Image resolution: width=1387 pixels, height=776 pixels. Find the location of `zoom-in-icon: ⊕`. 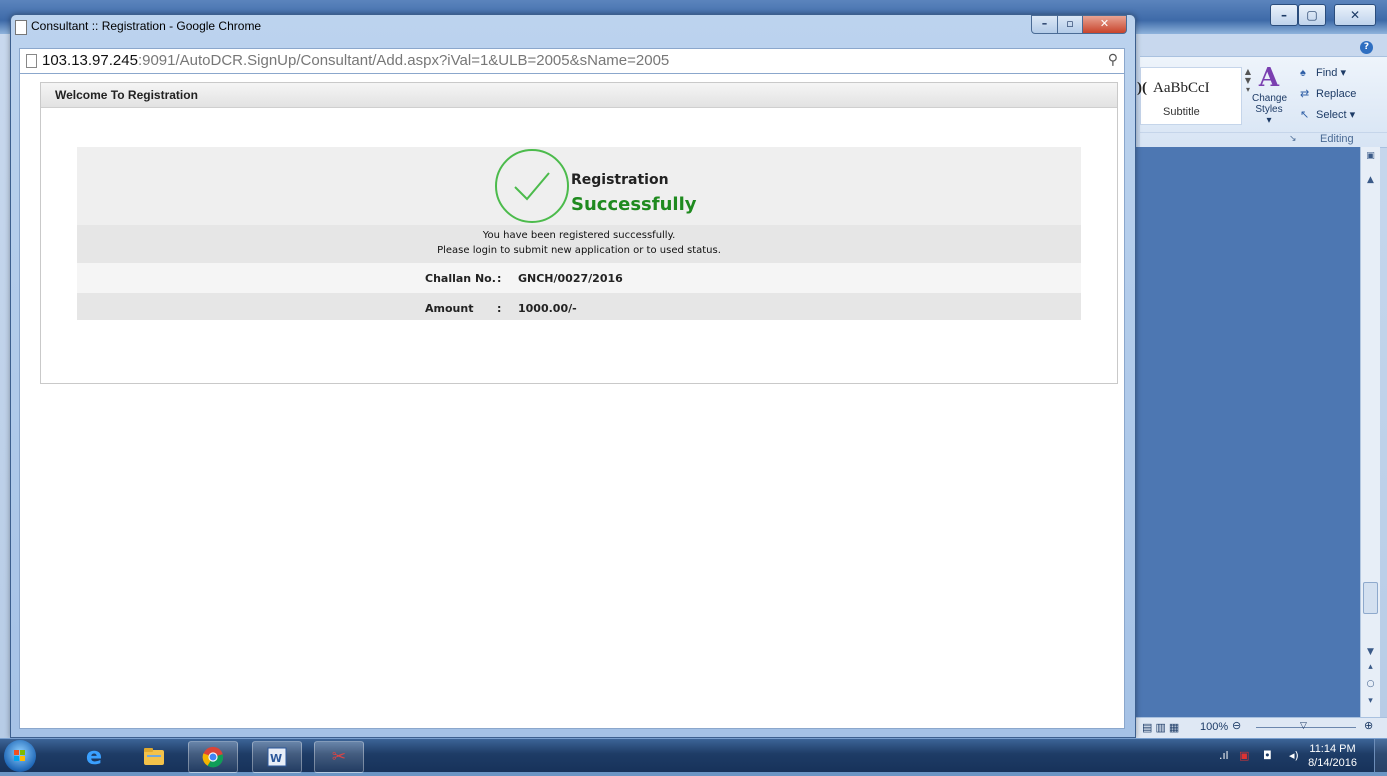

zoom-in-icon: ⊕ is located at coordinates (1368, 725).